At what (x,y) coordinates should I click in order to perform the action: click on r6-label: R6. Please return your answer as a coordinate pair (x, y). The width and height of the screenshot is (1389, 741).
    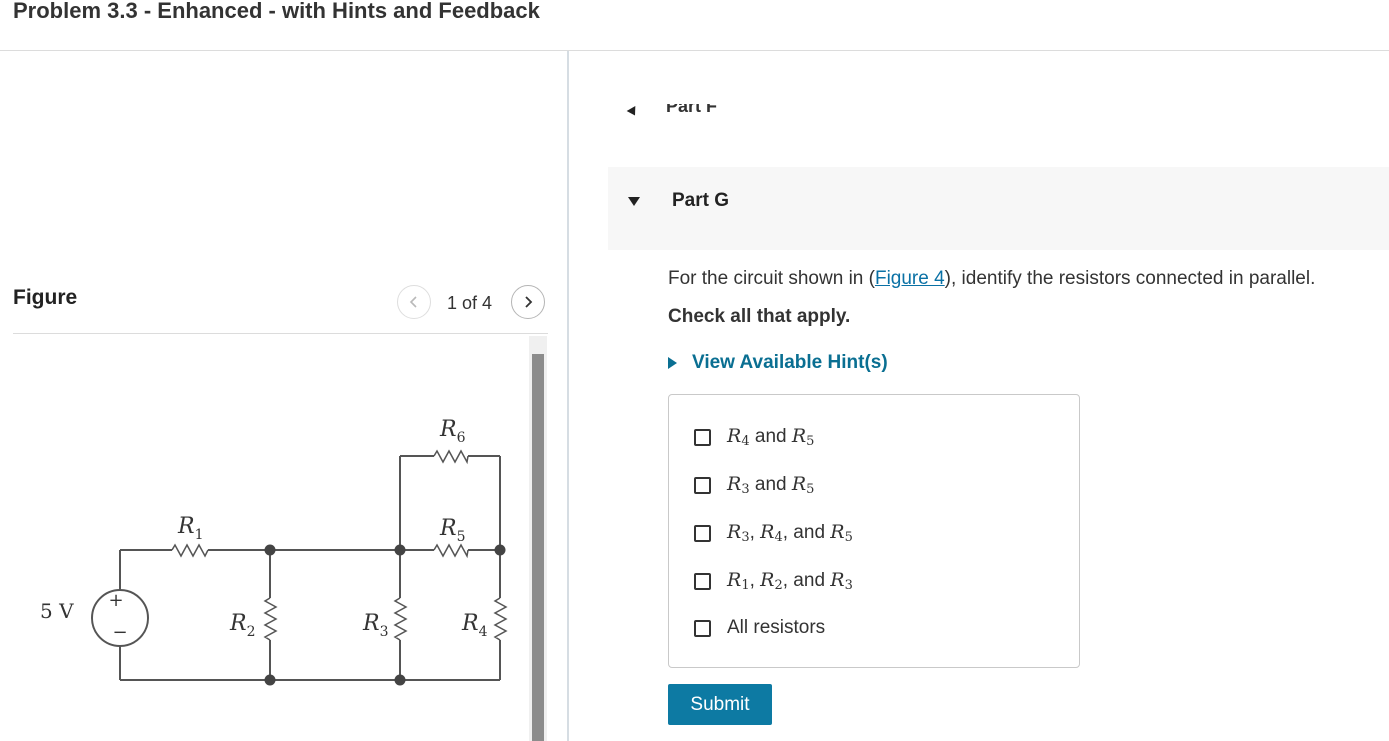
    Looking at the image, I should click on (452, 431).